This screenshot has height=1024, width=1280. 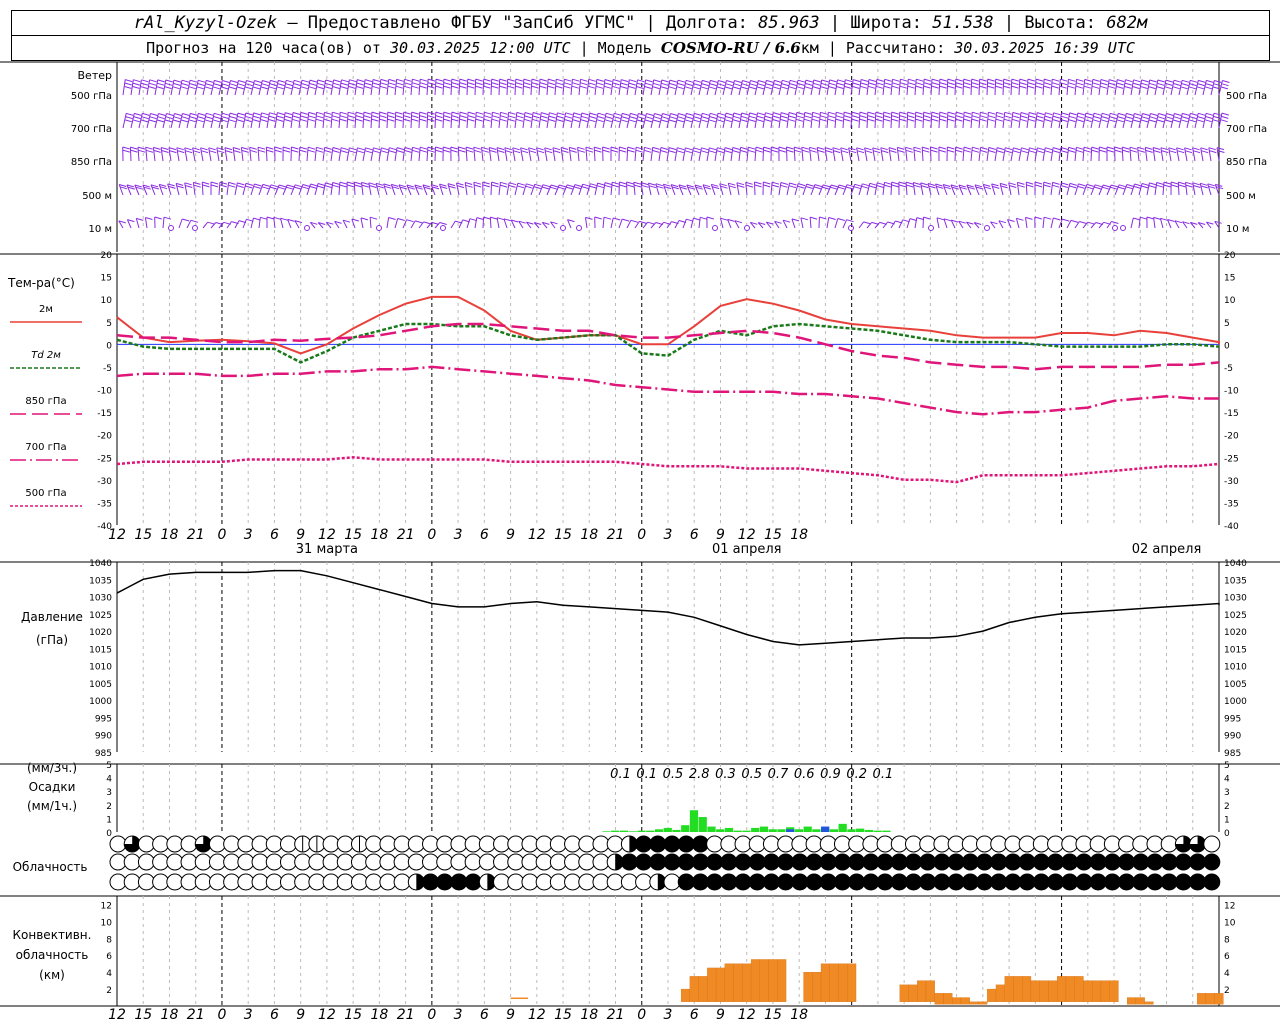 What do you see at coordinates (100, 599) in the screenshot?
I see `pressure-tick-label: 1030` at bounding box center [100, 599].